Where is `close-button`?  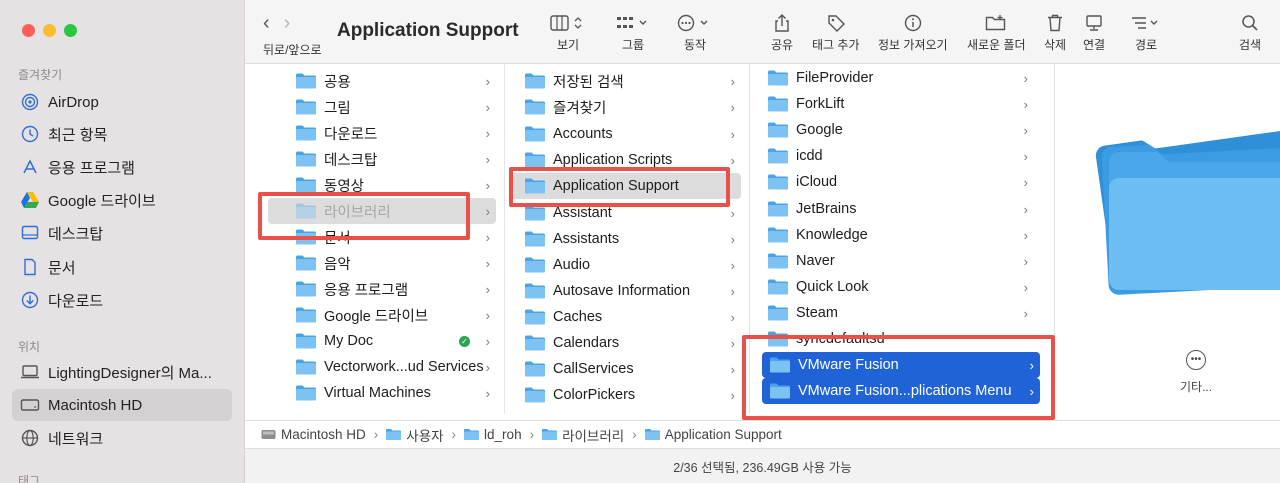
close-button is located at coordinates (28, 30).